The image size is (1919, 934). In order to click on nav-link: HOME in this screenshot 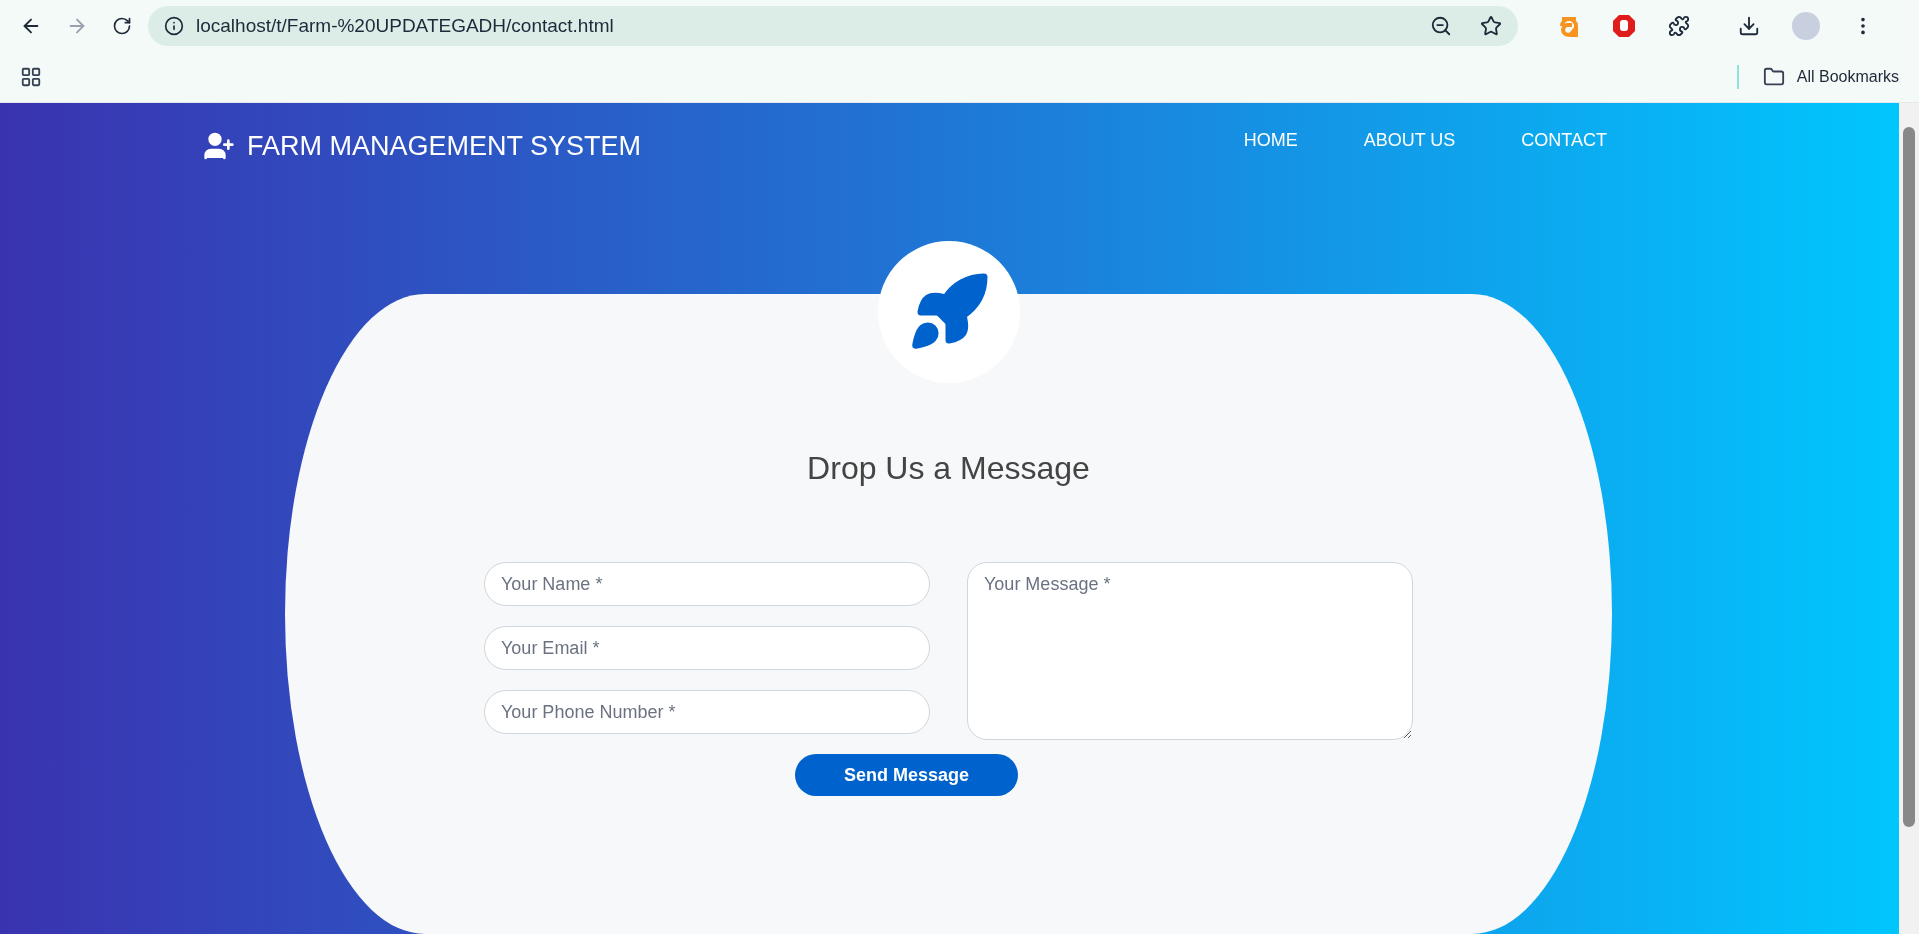, I will do `click(1270, 140)`.